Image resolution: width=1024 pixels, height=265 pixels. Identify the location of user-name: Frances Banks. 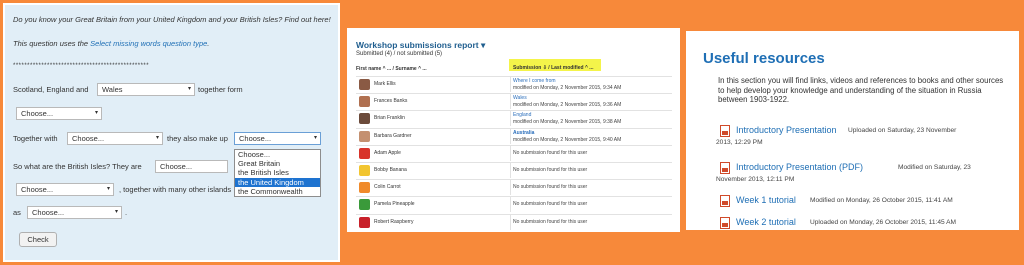
(390, 101).